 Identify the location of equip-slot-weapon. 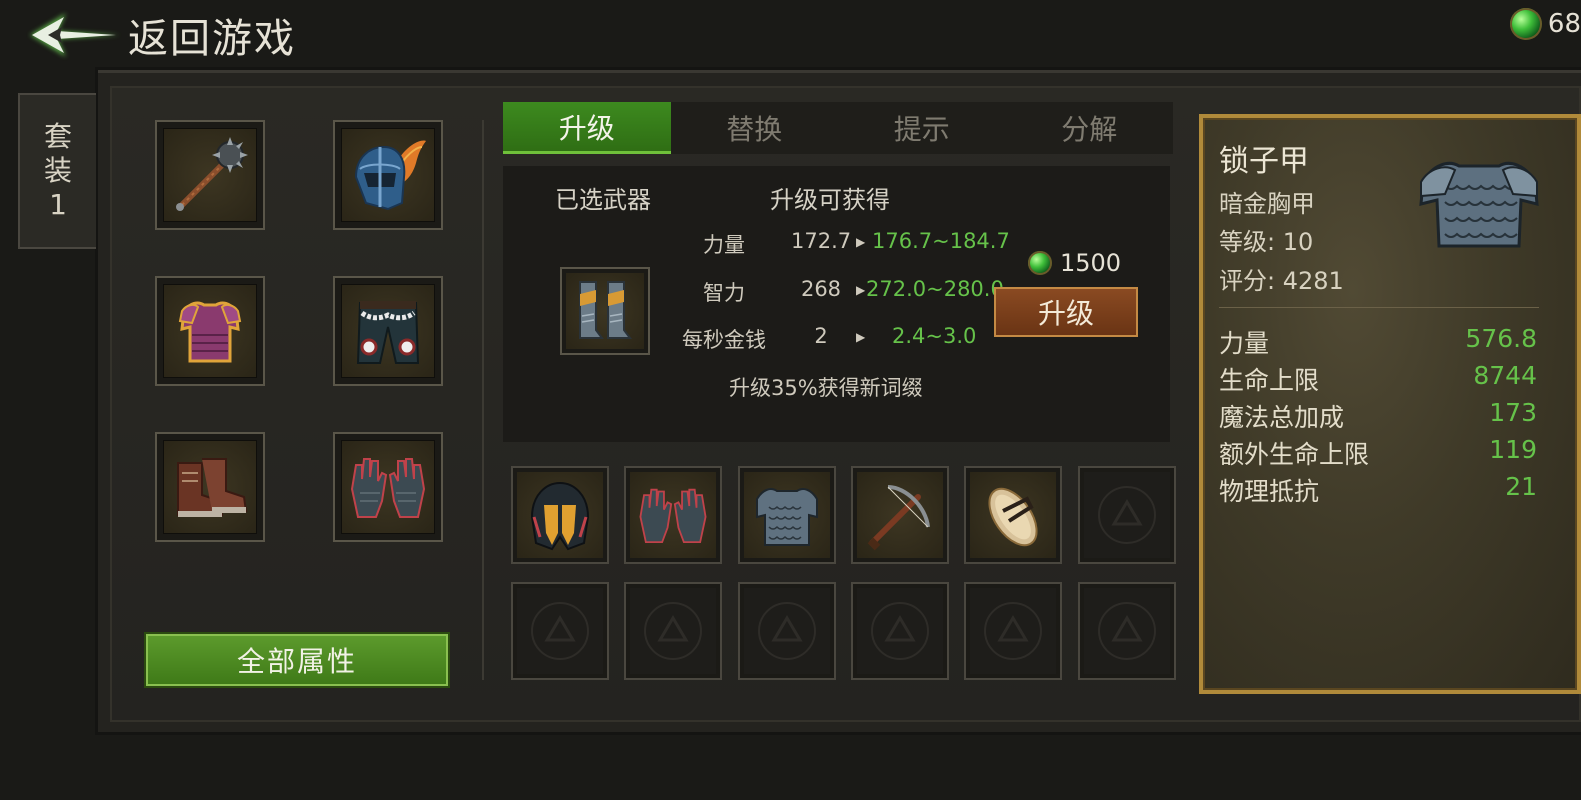
(210, 175).